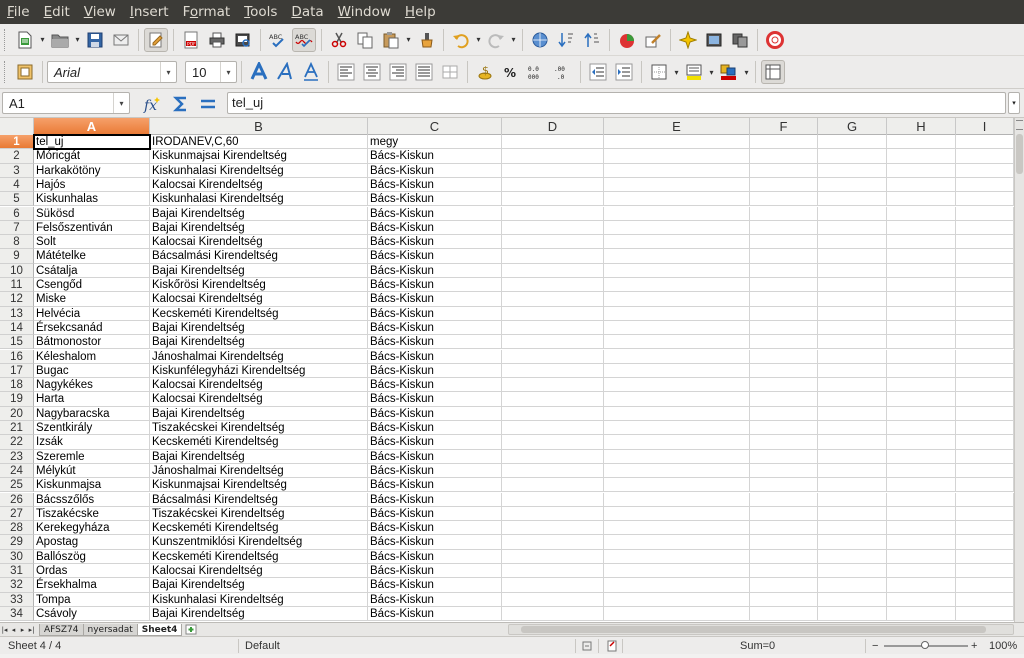 The height and width of the screenshot is (658, 1024). What do you see at coordinates (17, 371) in the screenshot?
I see `row-header: 17` at bounding box center [17, 371].